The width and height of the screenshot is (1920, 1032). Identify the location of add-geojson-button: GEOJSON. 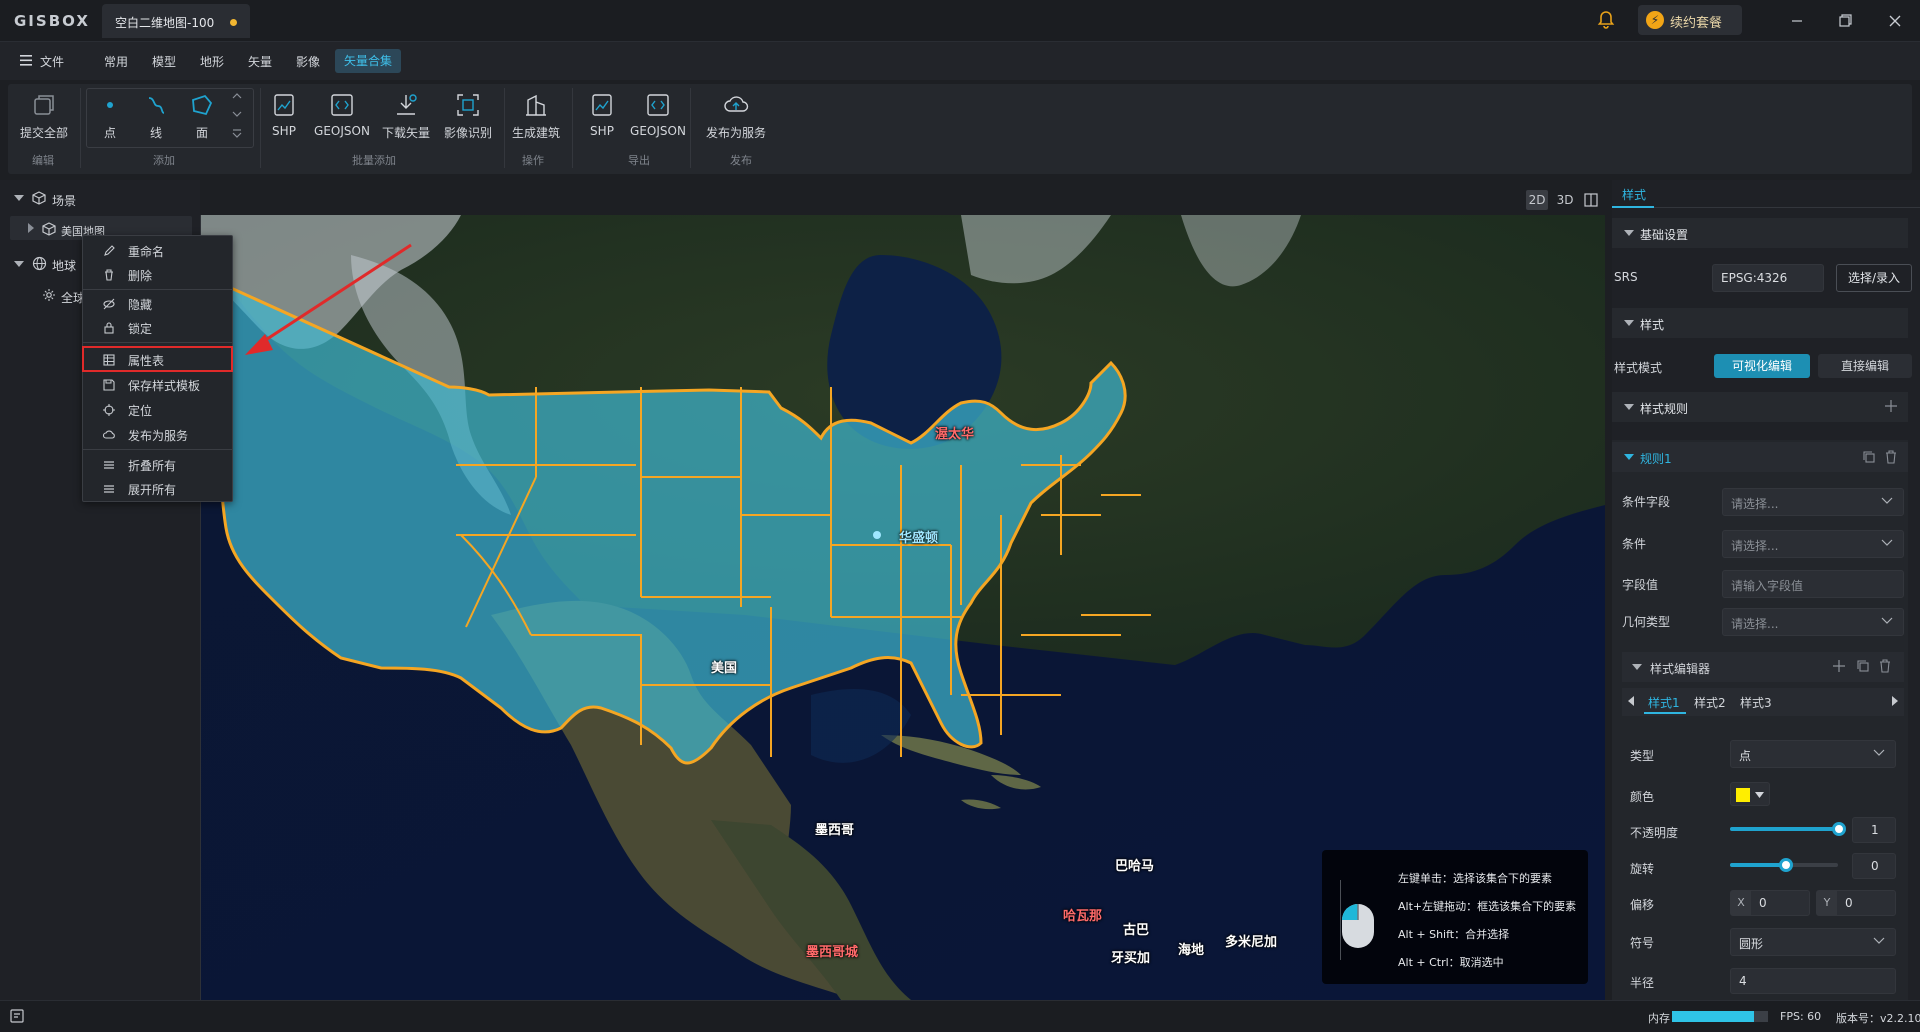
(342, 114).